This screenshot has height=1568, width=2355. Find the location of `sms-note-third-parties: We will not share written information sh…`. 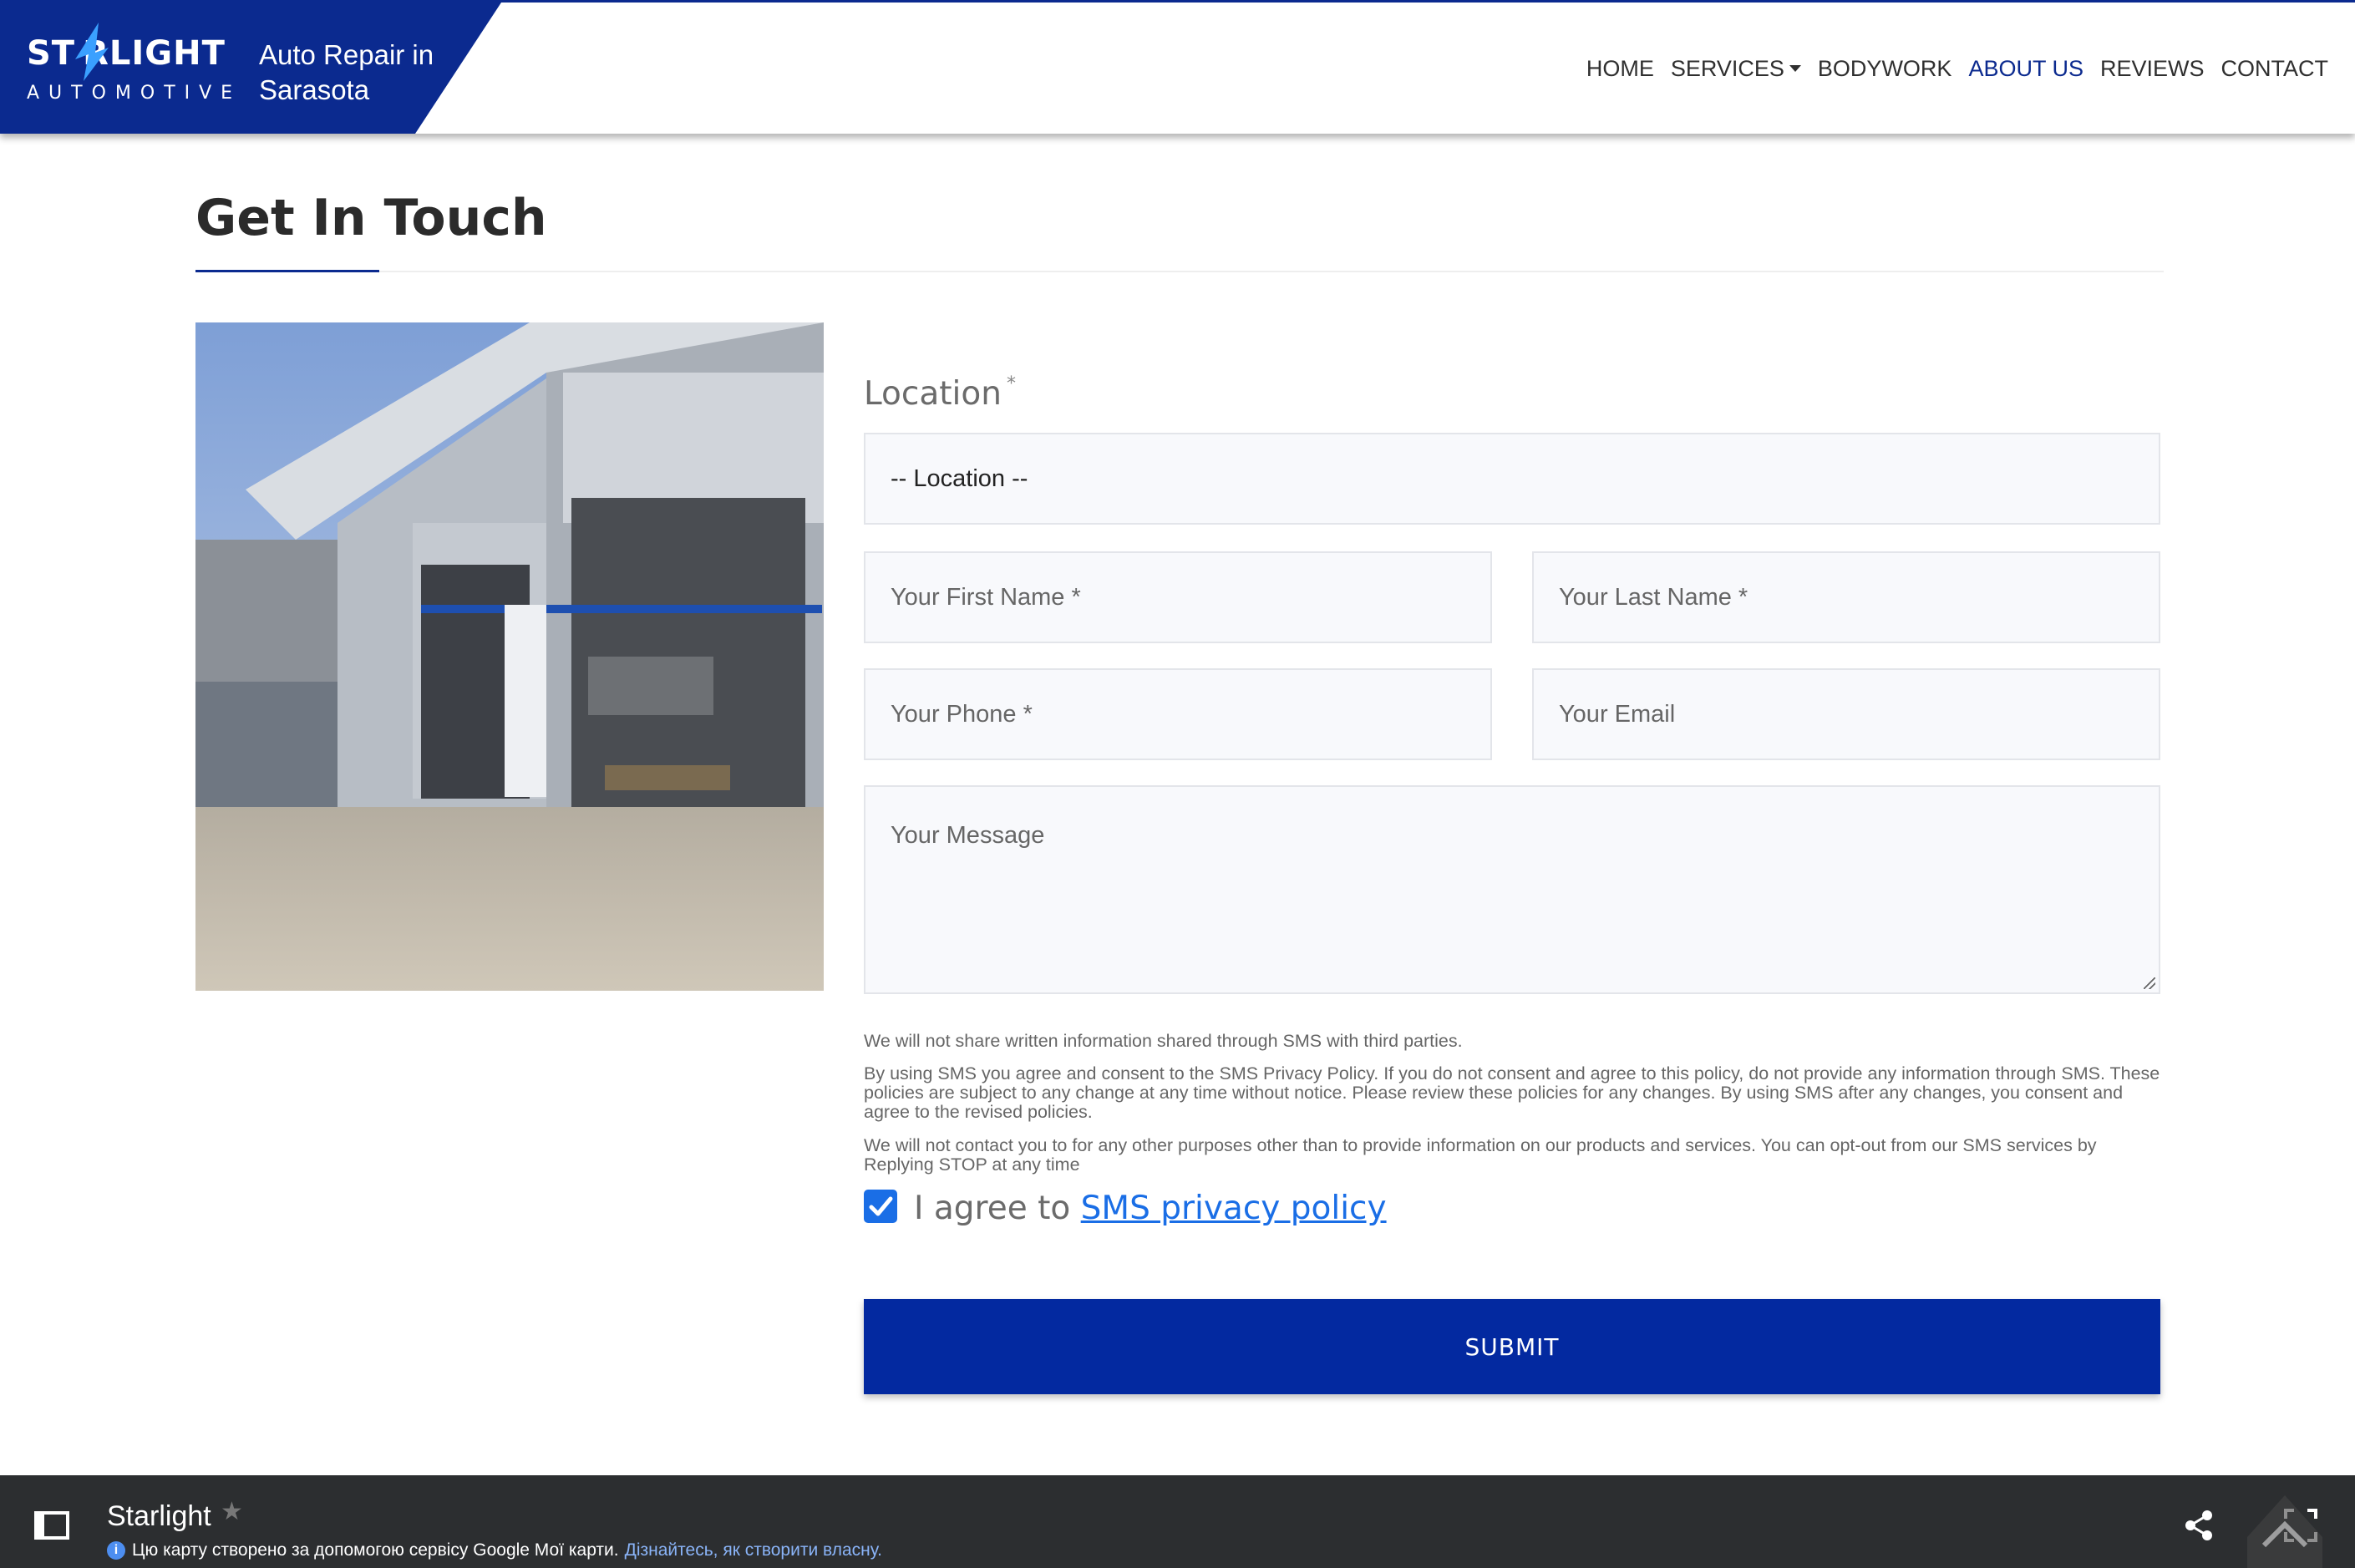

sms-note-third-parties: We will not share written information sh… is located at coordinates (1163, 1041).